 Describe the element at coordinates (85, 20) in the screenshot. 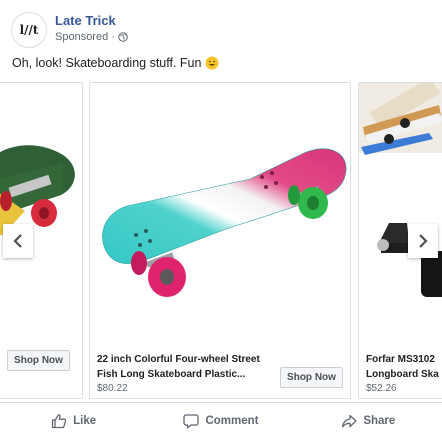

I see `page-name-link: Late Trick` at that location.